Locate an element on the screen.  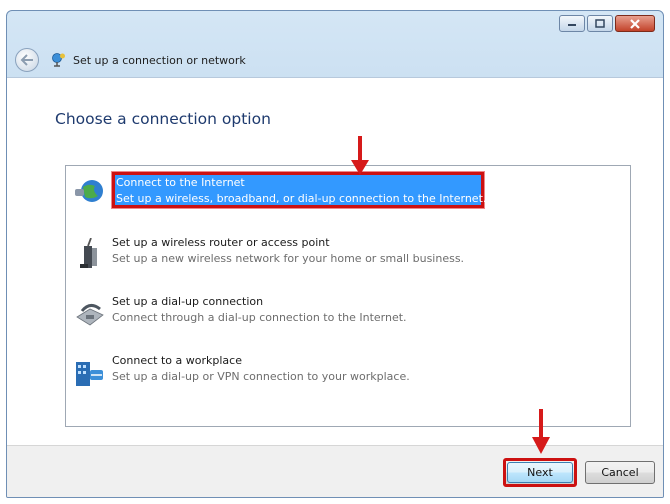
option-title: Set up a wireless router or access point is located at coordinates (221, 242).